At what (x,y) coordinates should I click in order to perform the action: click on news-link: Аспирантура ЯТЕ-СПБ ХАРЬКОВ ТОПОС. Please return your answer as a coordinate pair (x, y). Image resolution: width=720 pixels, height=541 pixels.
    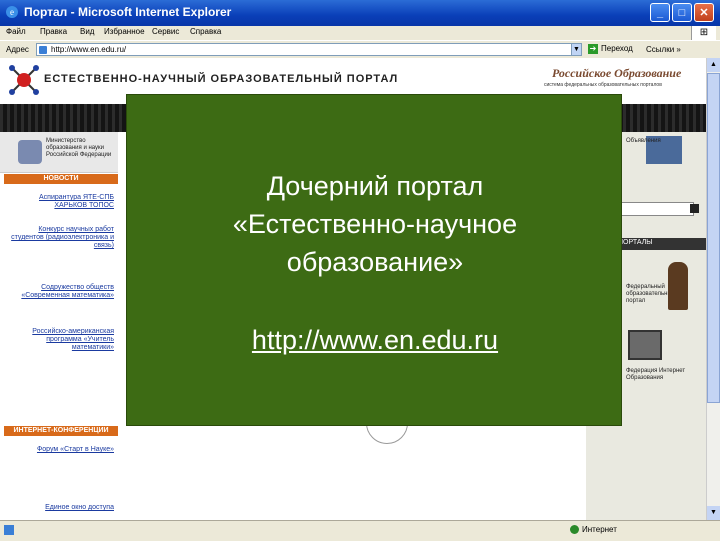
    Looking at the image, I should click on (60, 202).